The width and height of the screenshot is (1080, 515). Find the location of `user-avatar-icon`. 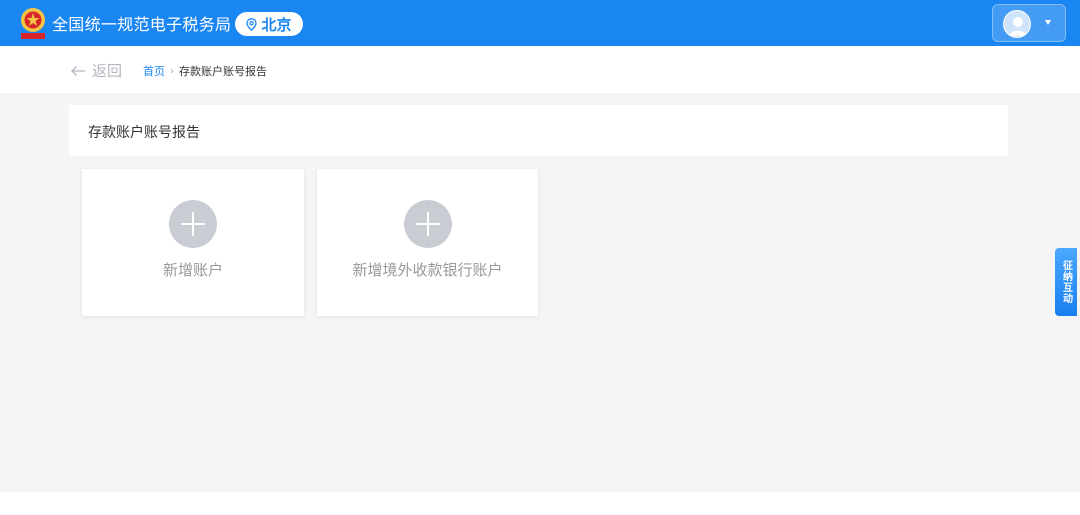

user-avatar-icon is located at coordinates (1017, 24).